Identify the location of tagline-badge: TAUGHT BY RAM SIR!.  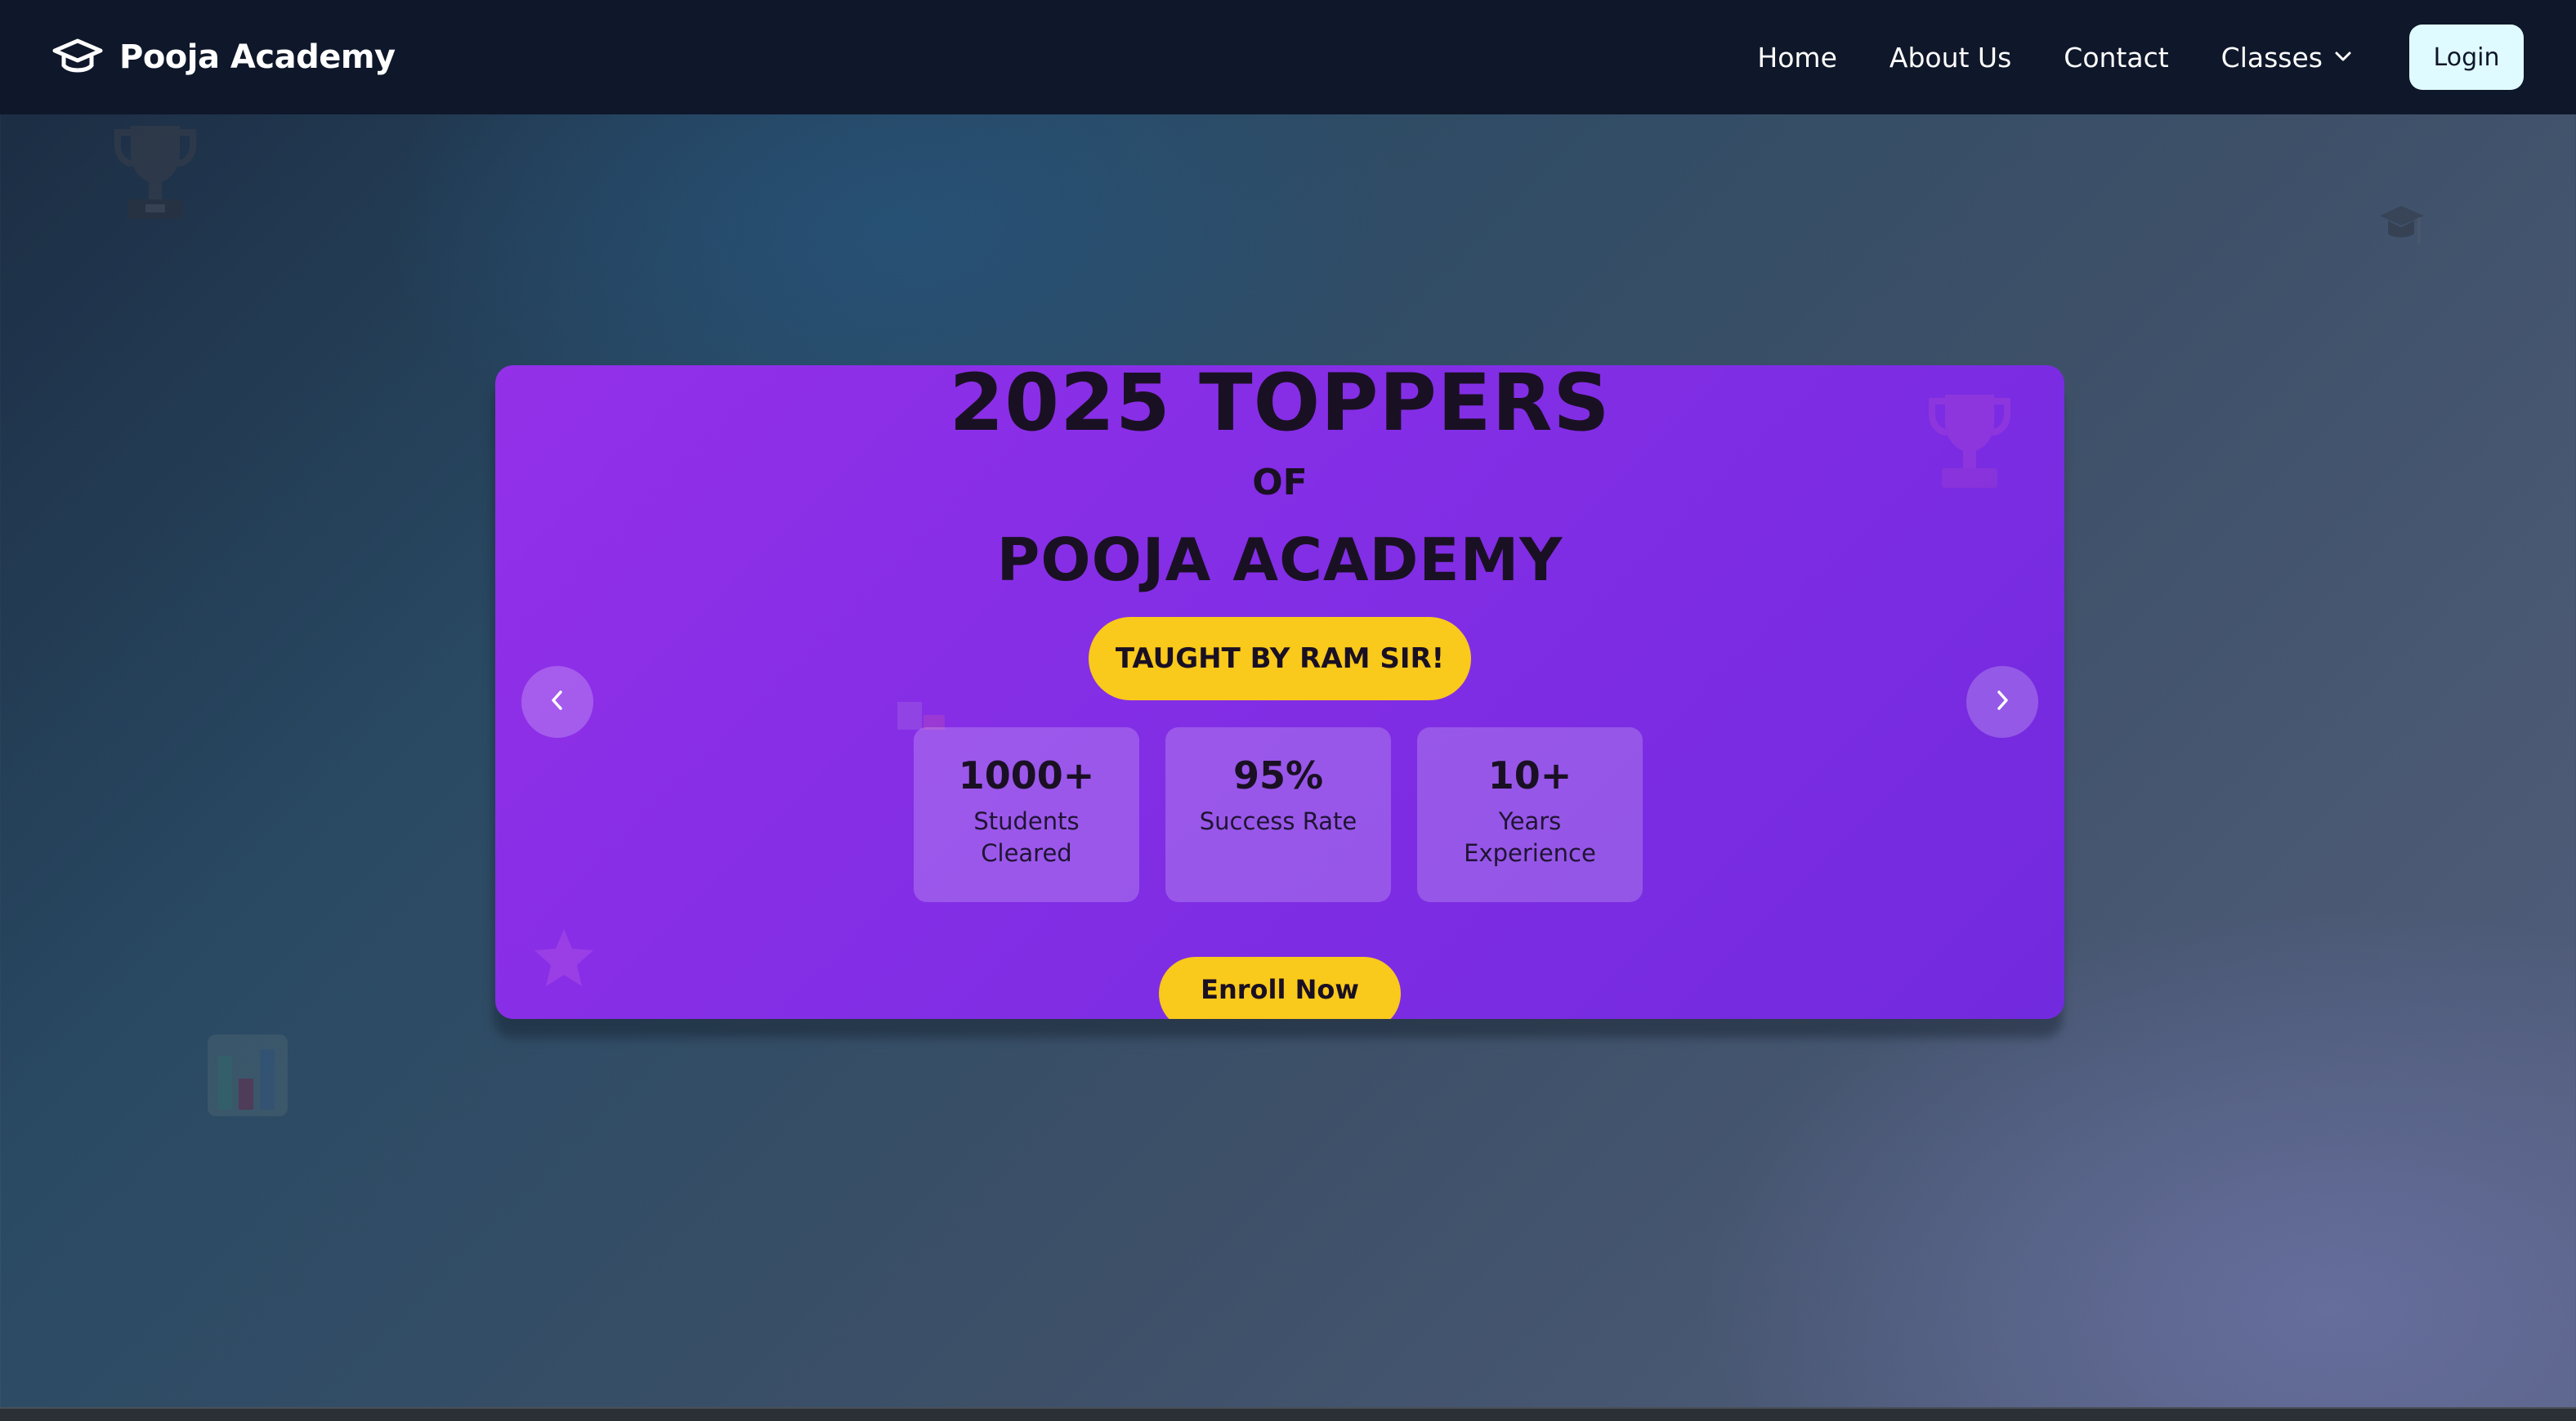
(1280, 658).